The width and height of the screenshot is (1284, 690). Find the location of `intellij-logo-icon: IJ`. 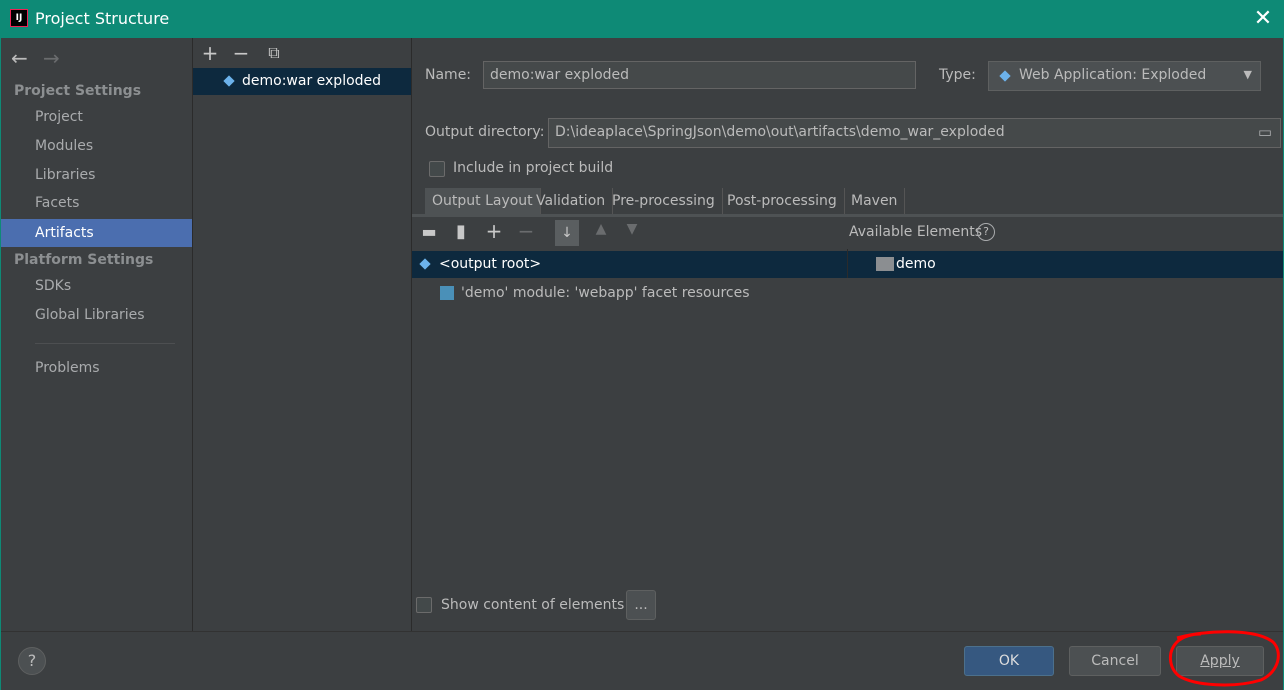

intellij-logo-icon: IJ is located at coordinates (19, 18).